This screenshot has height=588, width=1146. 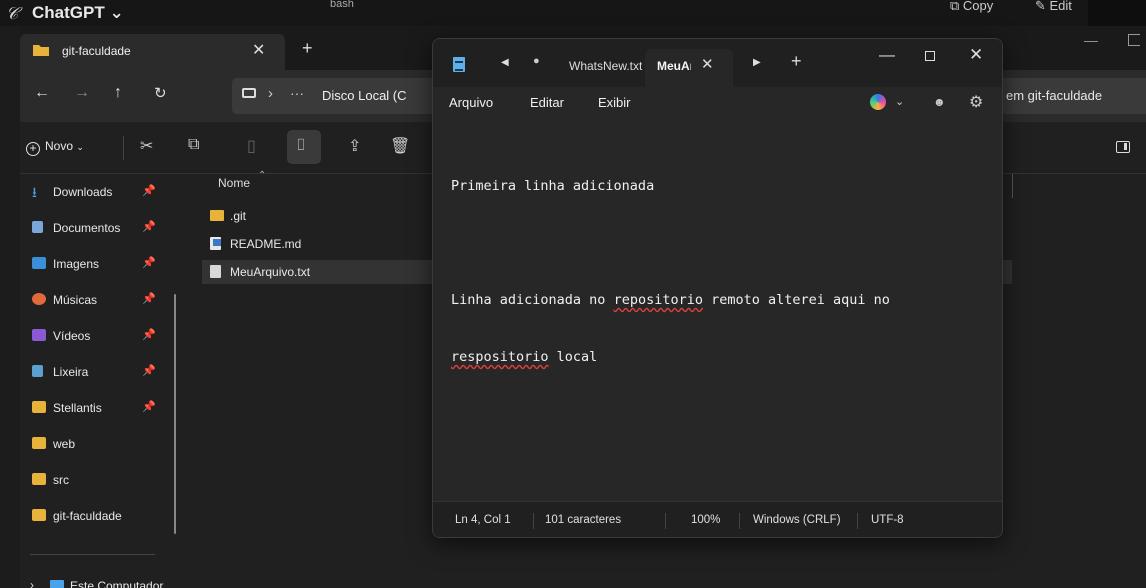 What do you see at coordinates (100, 582) in the screenshot?
I see `sidebar-item-este-computador: › Este Computador` at bounding box center [100, 582].